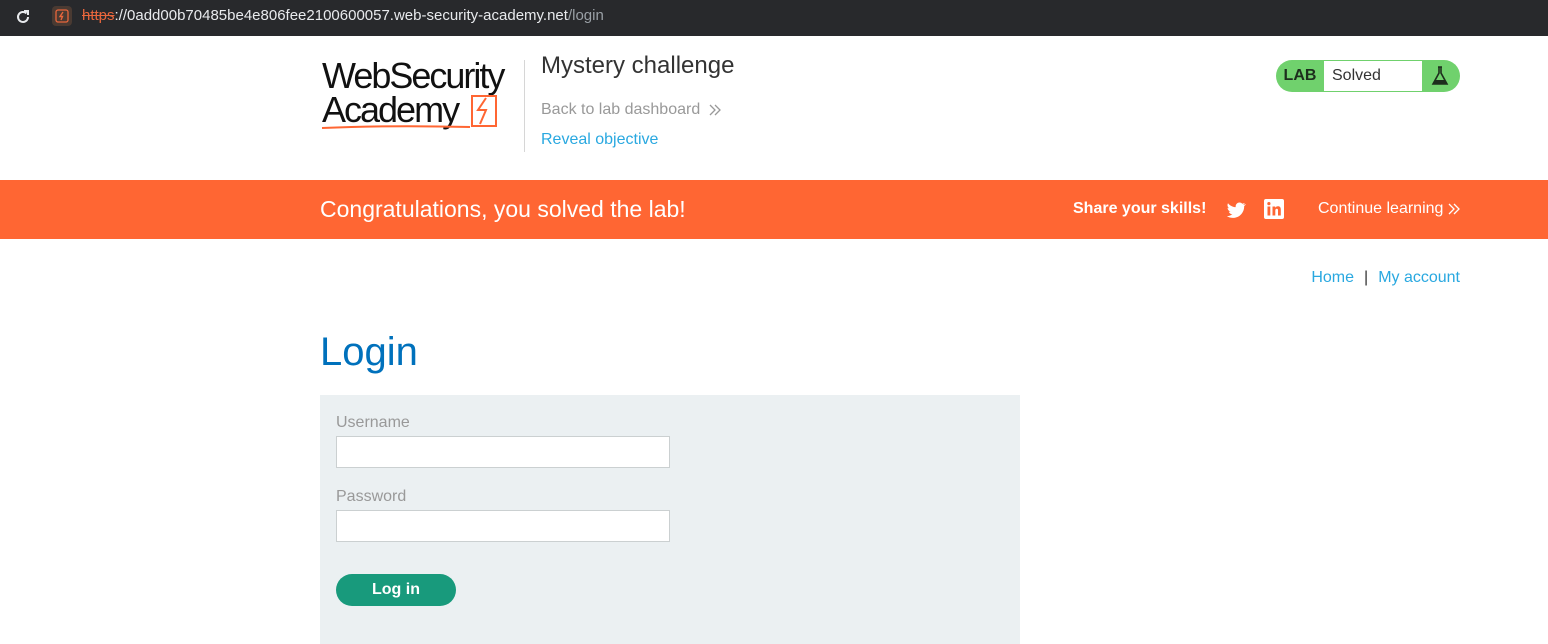 The height and width of the screenshot is (644, 1548). Describe the element at coordinates (503, 526) in the screenshot. I see `password-input` at that location.